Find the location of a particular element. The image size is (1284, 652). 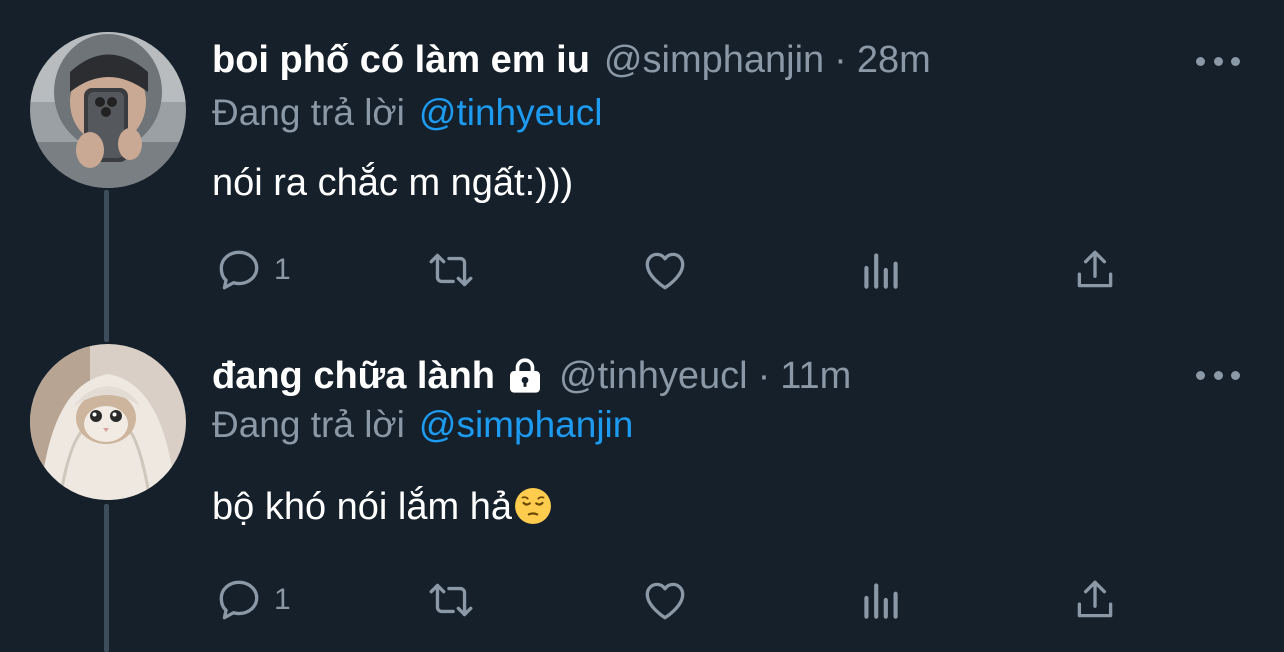

tweet-text: nói ra chắc m ngất:))) is located at coordinates (393, 183).